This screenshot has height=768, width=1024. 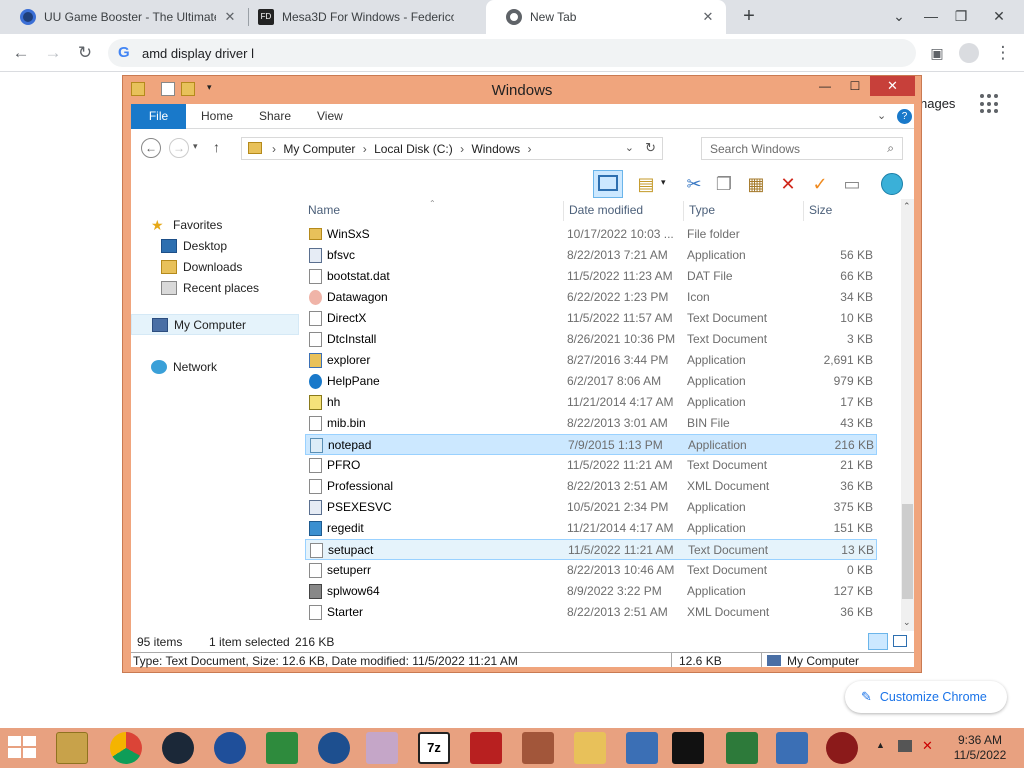 I want to click on dropdown-arrow-icon: ▾, so click(x=663, y=182).